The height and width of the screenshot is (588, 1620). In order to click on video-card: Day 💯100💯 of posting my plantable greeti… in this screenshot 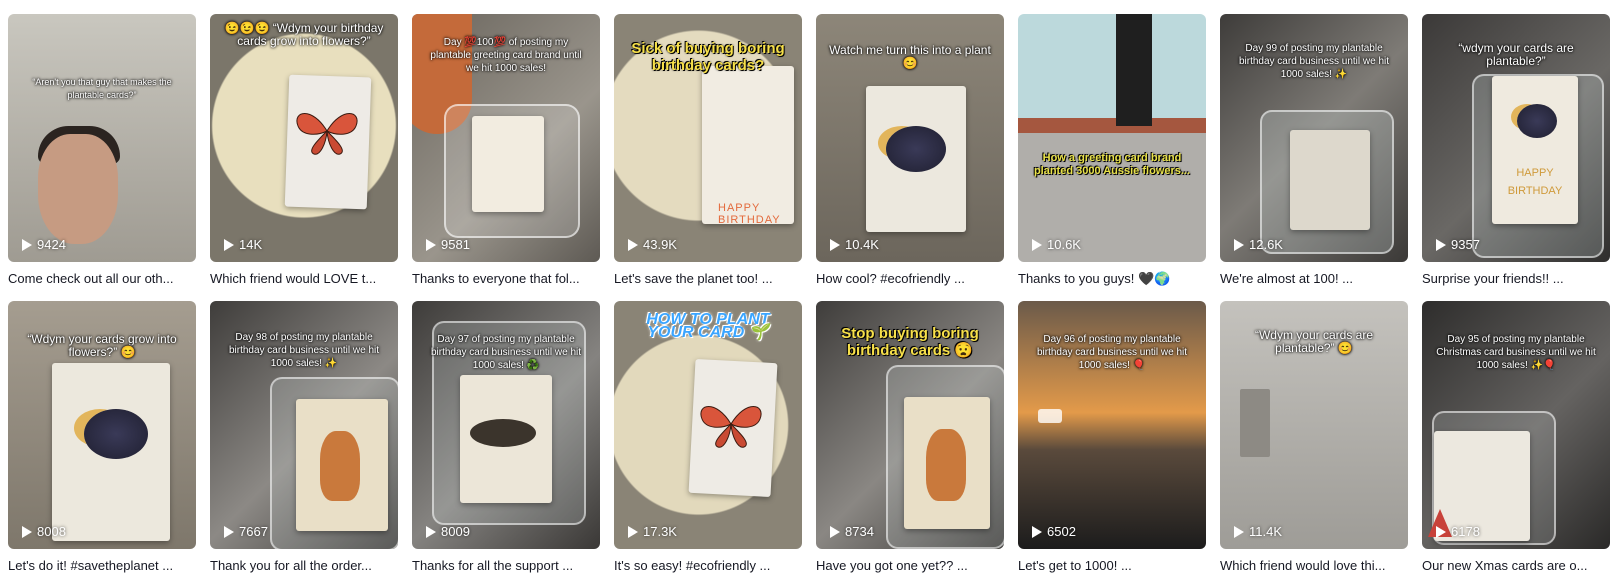, I will do `click(506, 157)`.